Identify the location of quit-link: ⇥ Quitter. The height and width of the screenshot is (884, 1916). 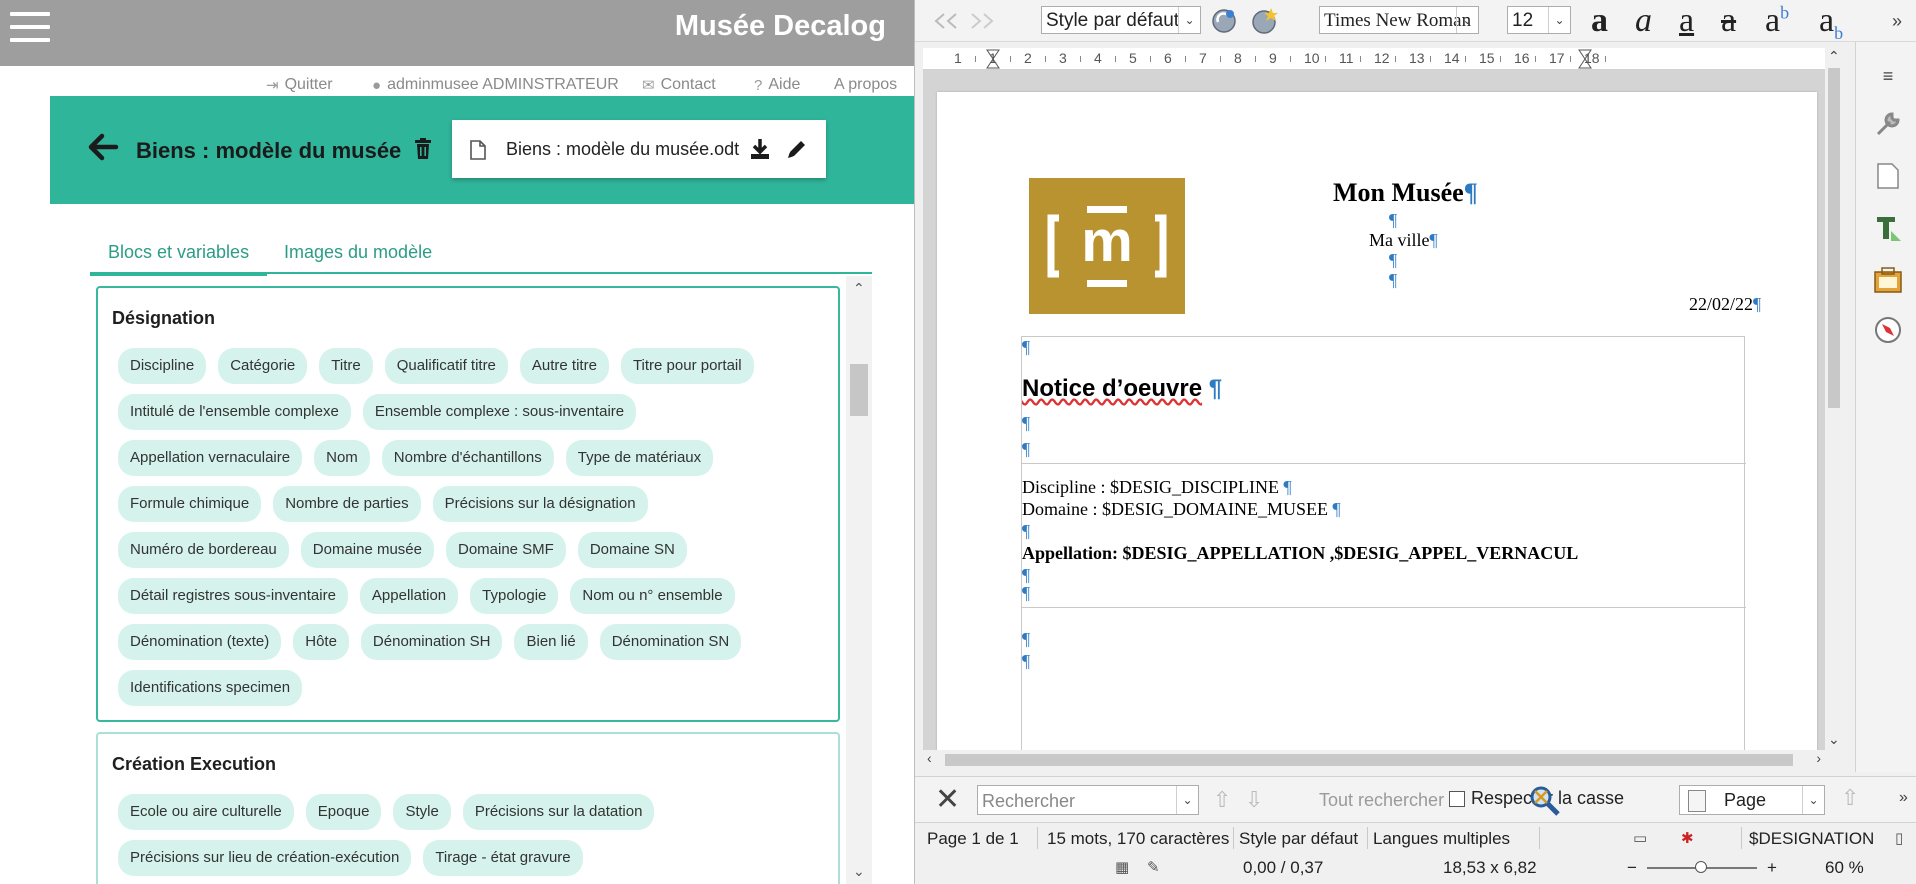
(299, 85).